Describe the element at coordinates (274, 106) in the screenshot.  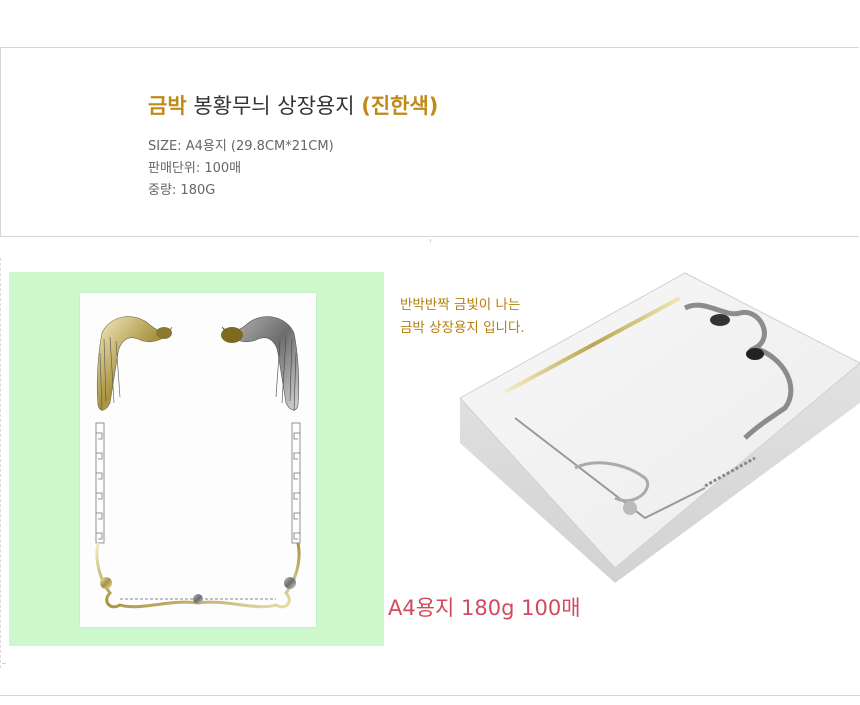
I see `title-main: 봉황무늬 상장용지` at that location.